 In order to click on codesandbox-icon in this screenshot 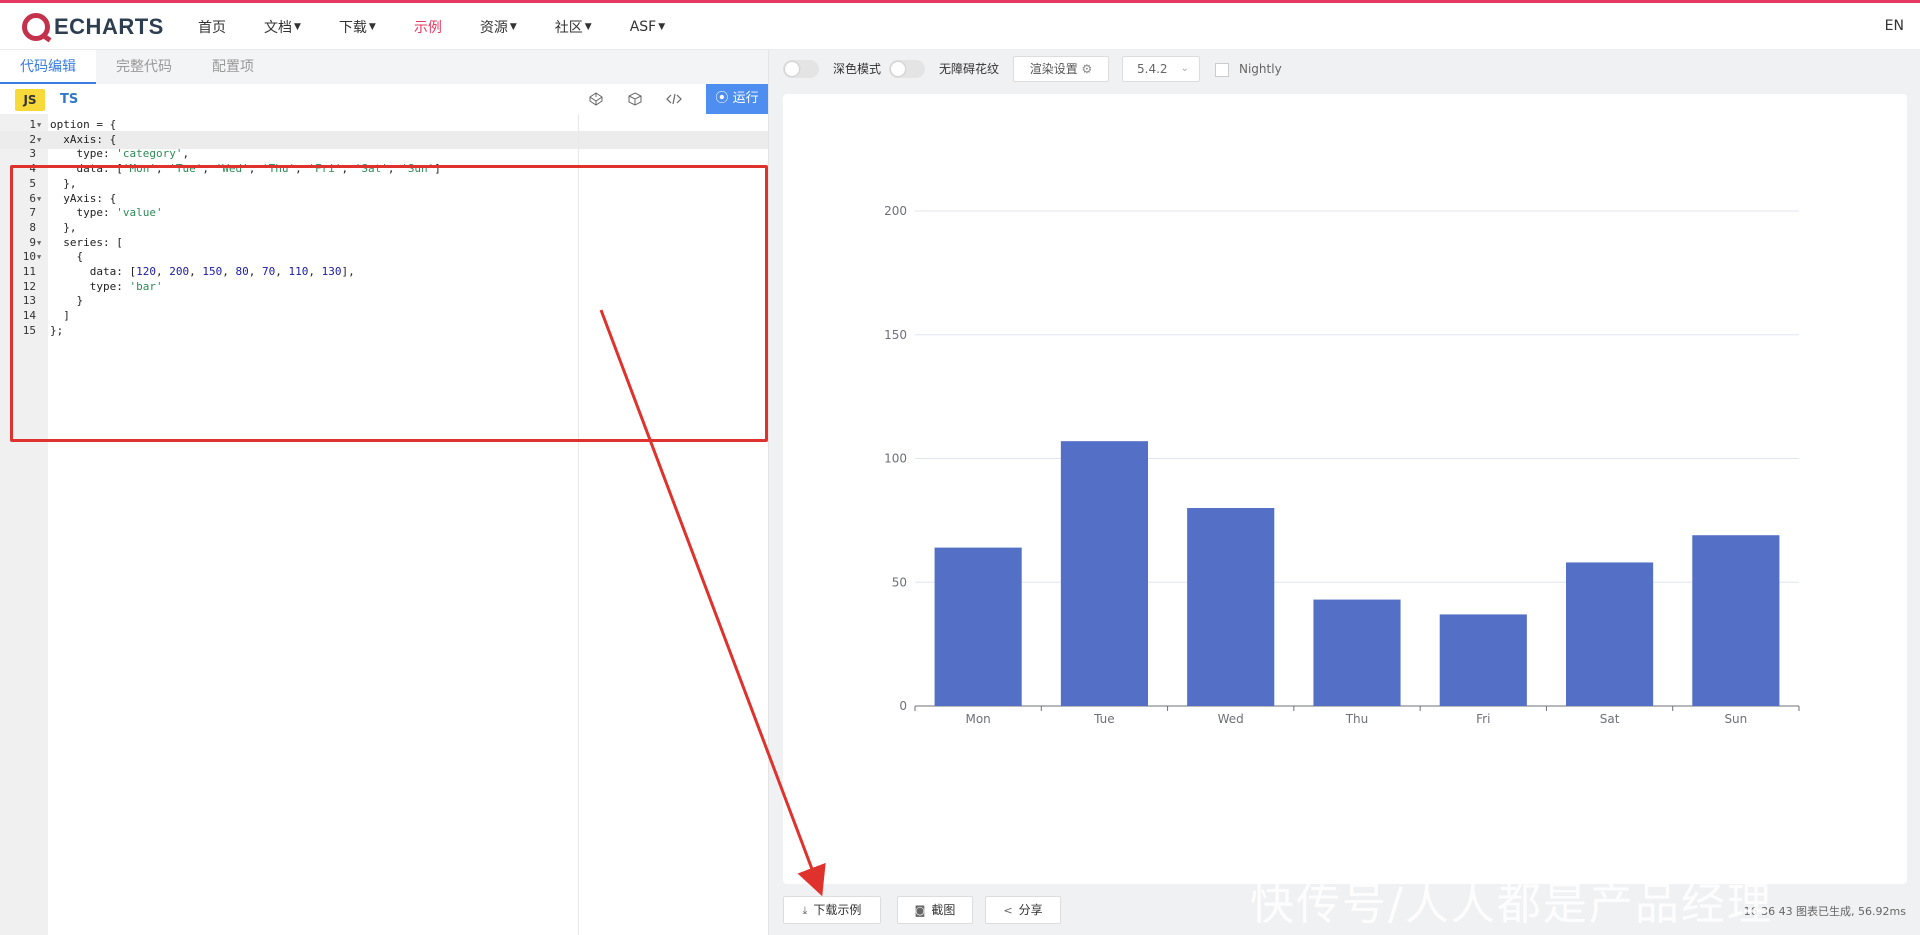, I will do `click(635, 100)`.